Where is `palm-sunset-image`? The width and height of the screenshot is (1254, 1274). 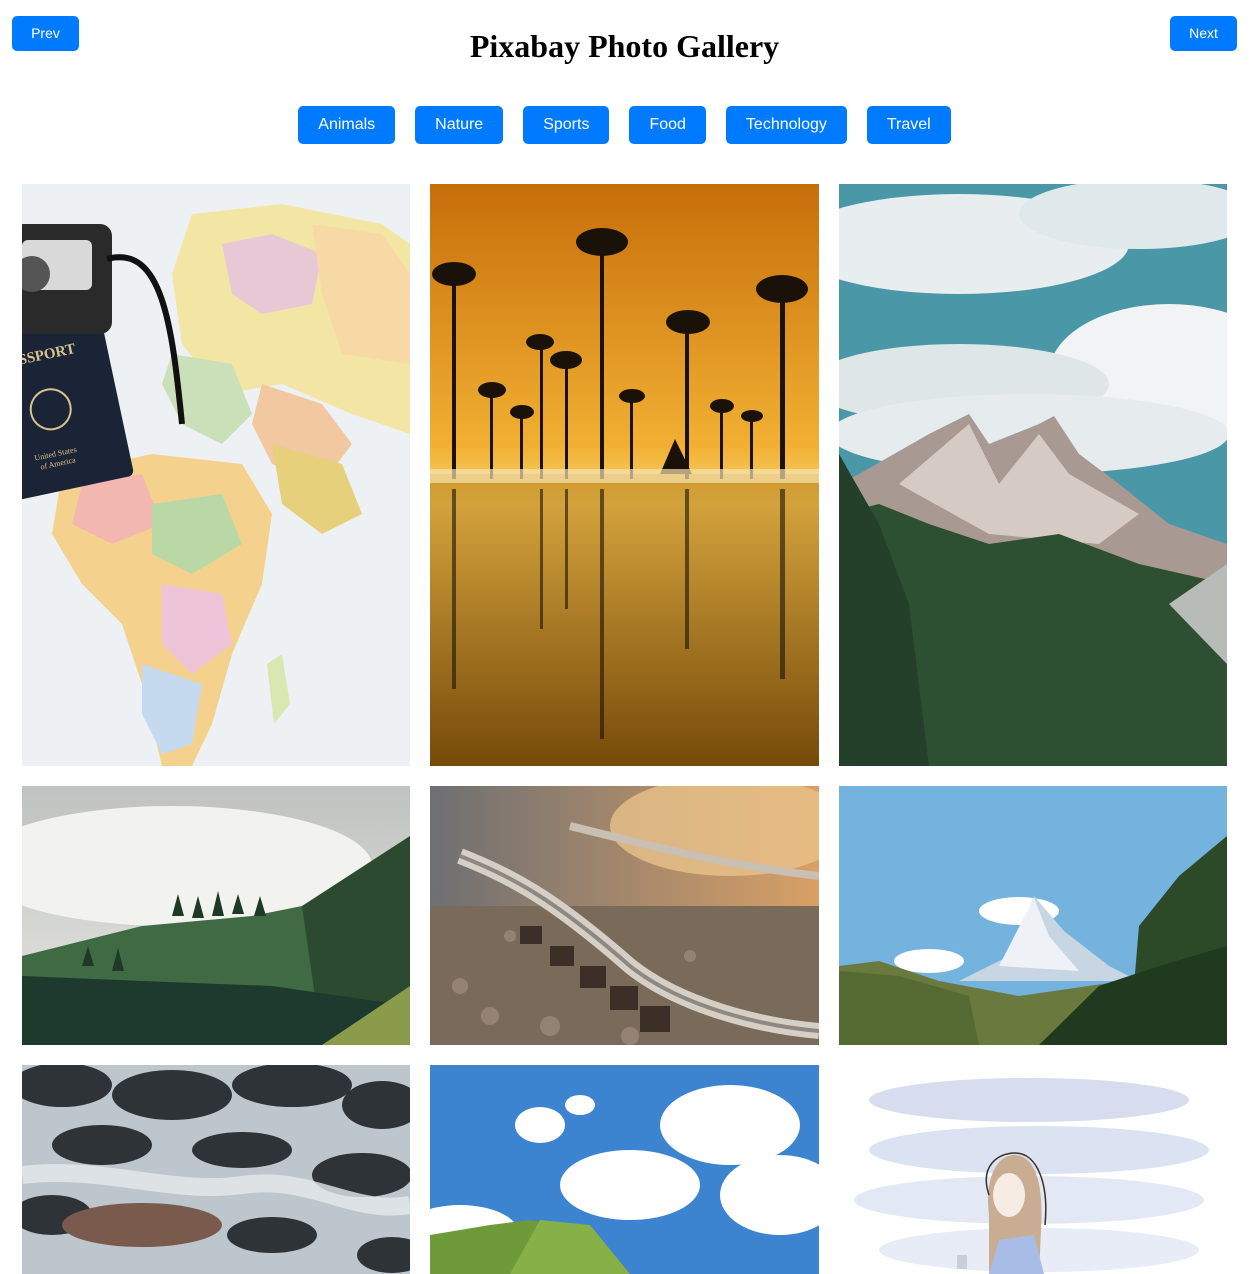 palm-sunset-image is located at coordinates (624, 475).